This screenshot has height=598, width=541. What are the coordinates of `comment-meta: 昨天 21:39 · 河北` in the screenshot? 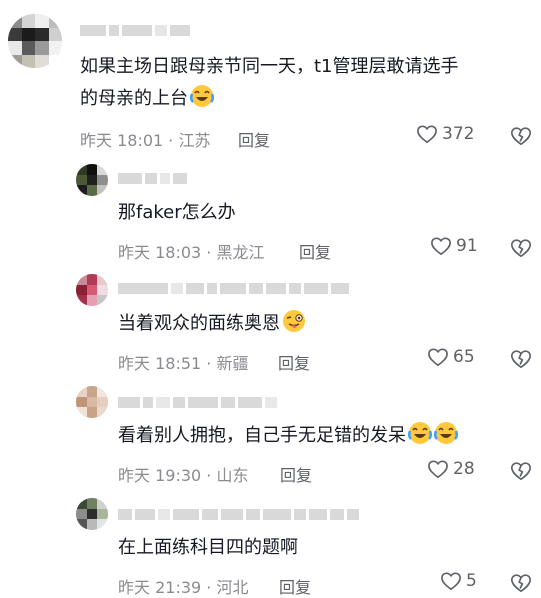 It's located at (183, 587).